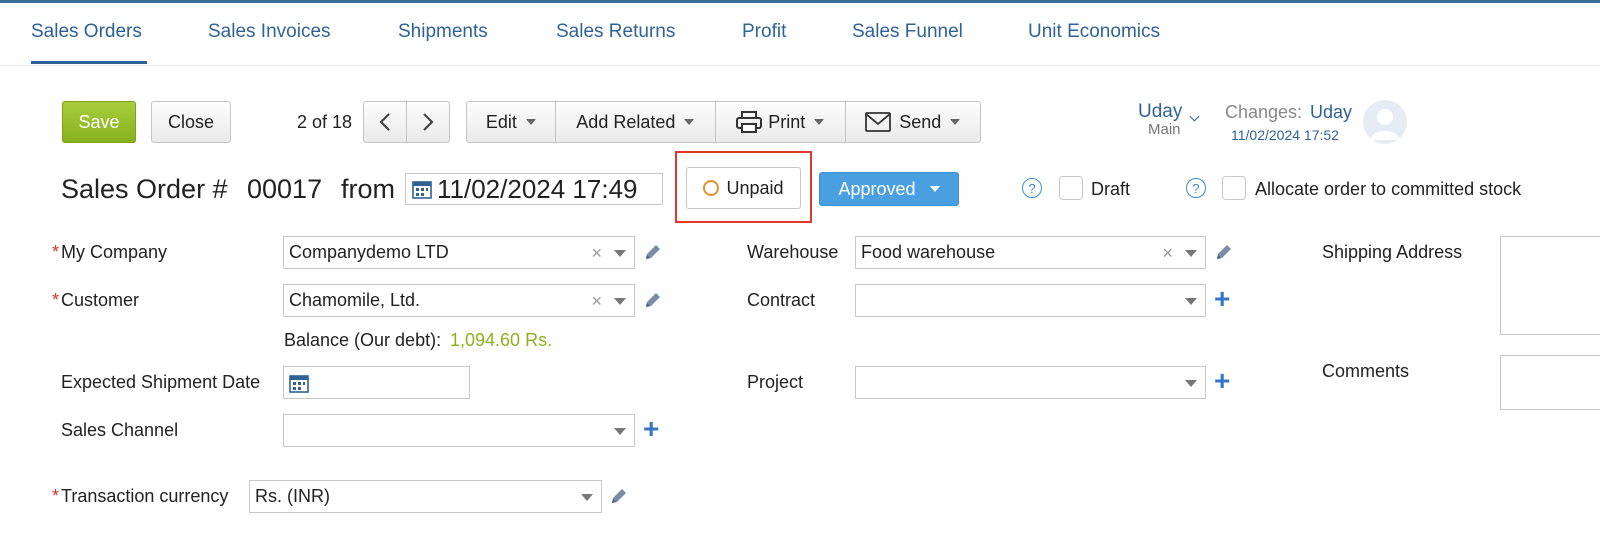 This screenshot has width=1600, height=537. I want to click on my-company-label: * My Company, so click(109, 252).